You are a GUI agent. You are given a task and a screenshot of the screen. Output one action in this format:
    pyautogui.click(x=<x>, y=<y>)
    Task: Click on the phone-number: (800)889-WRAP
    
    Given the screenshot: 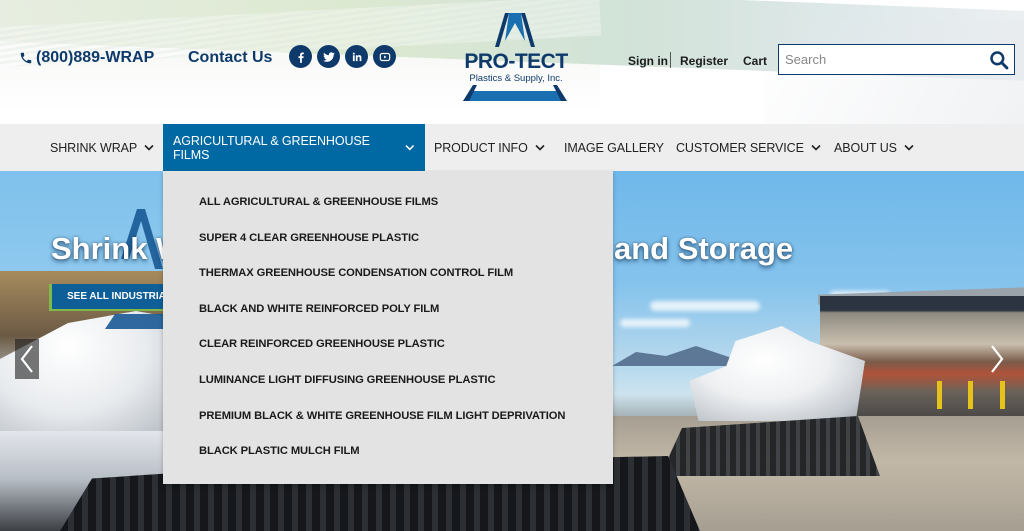 What is the action you would take?
    pyautogui.click(x=95, y=57)
    